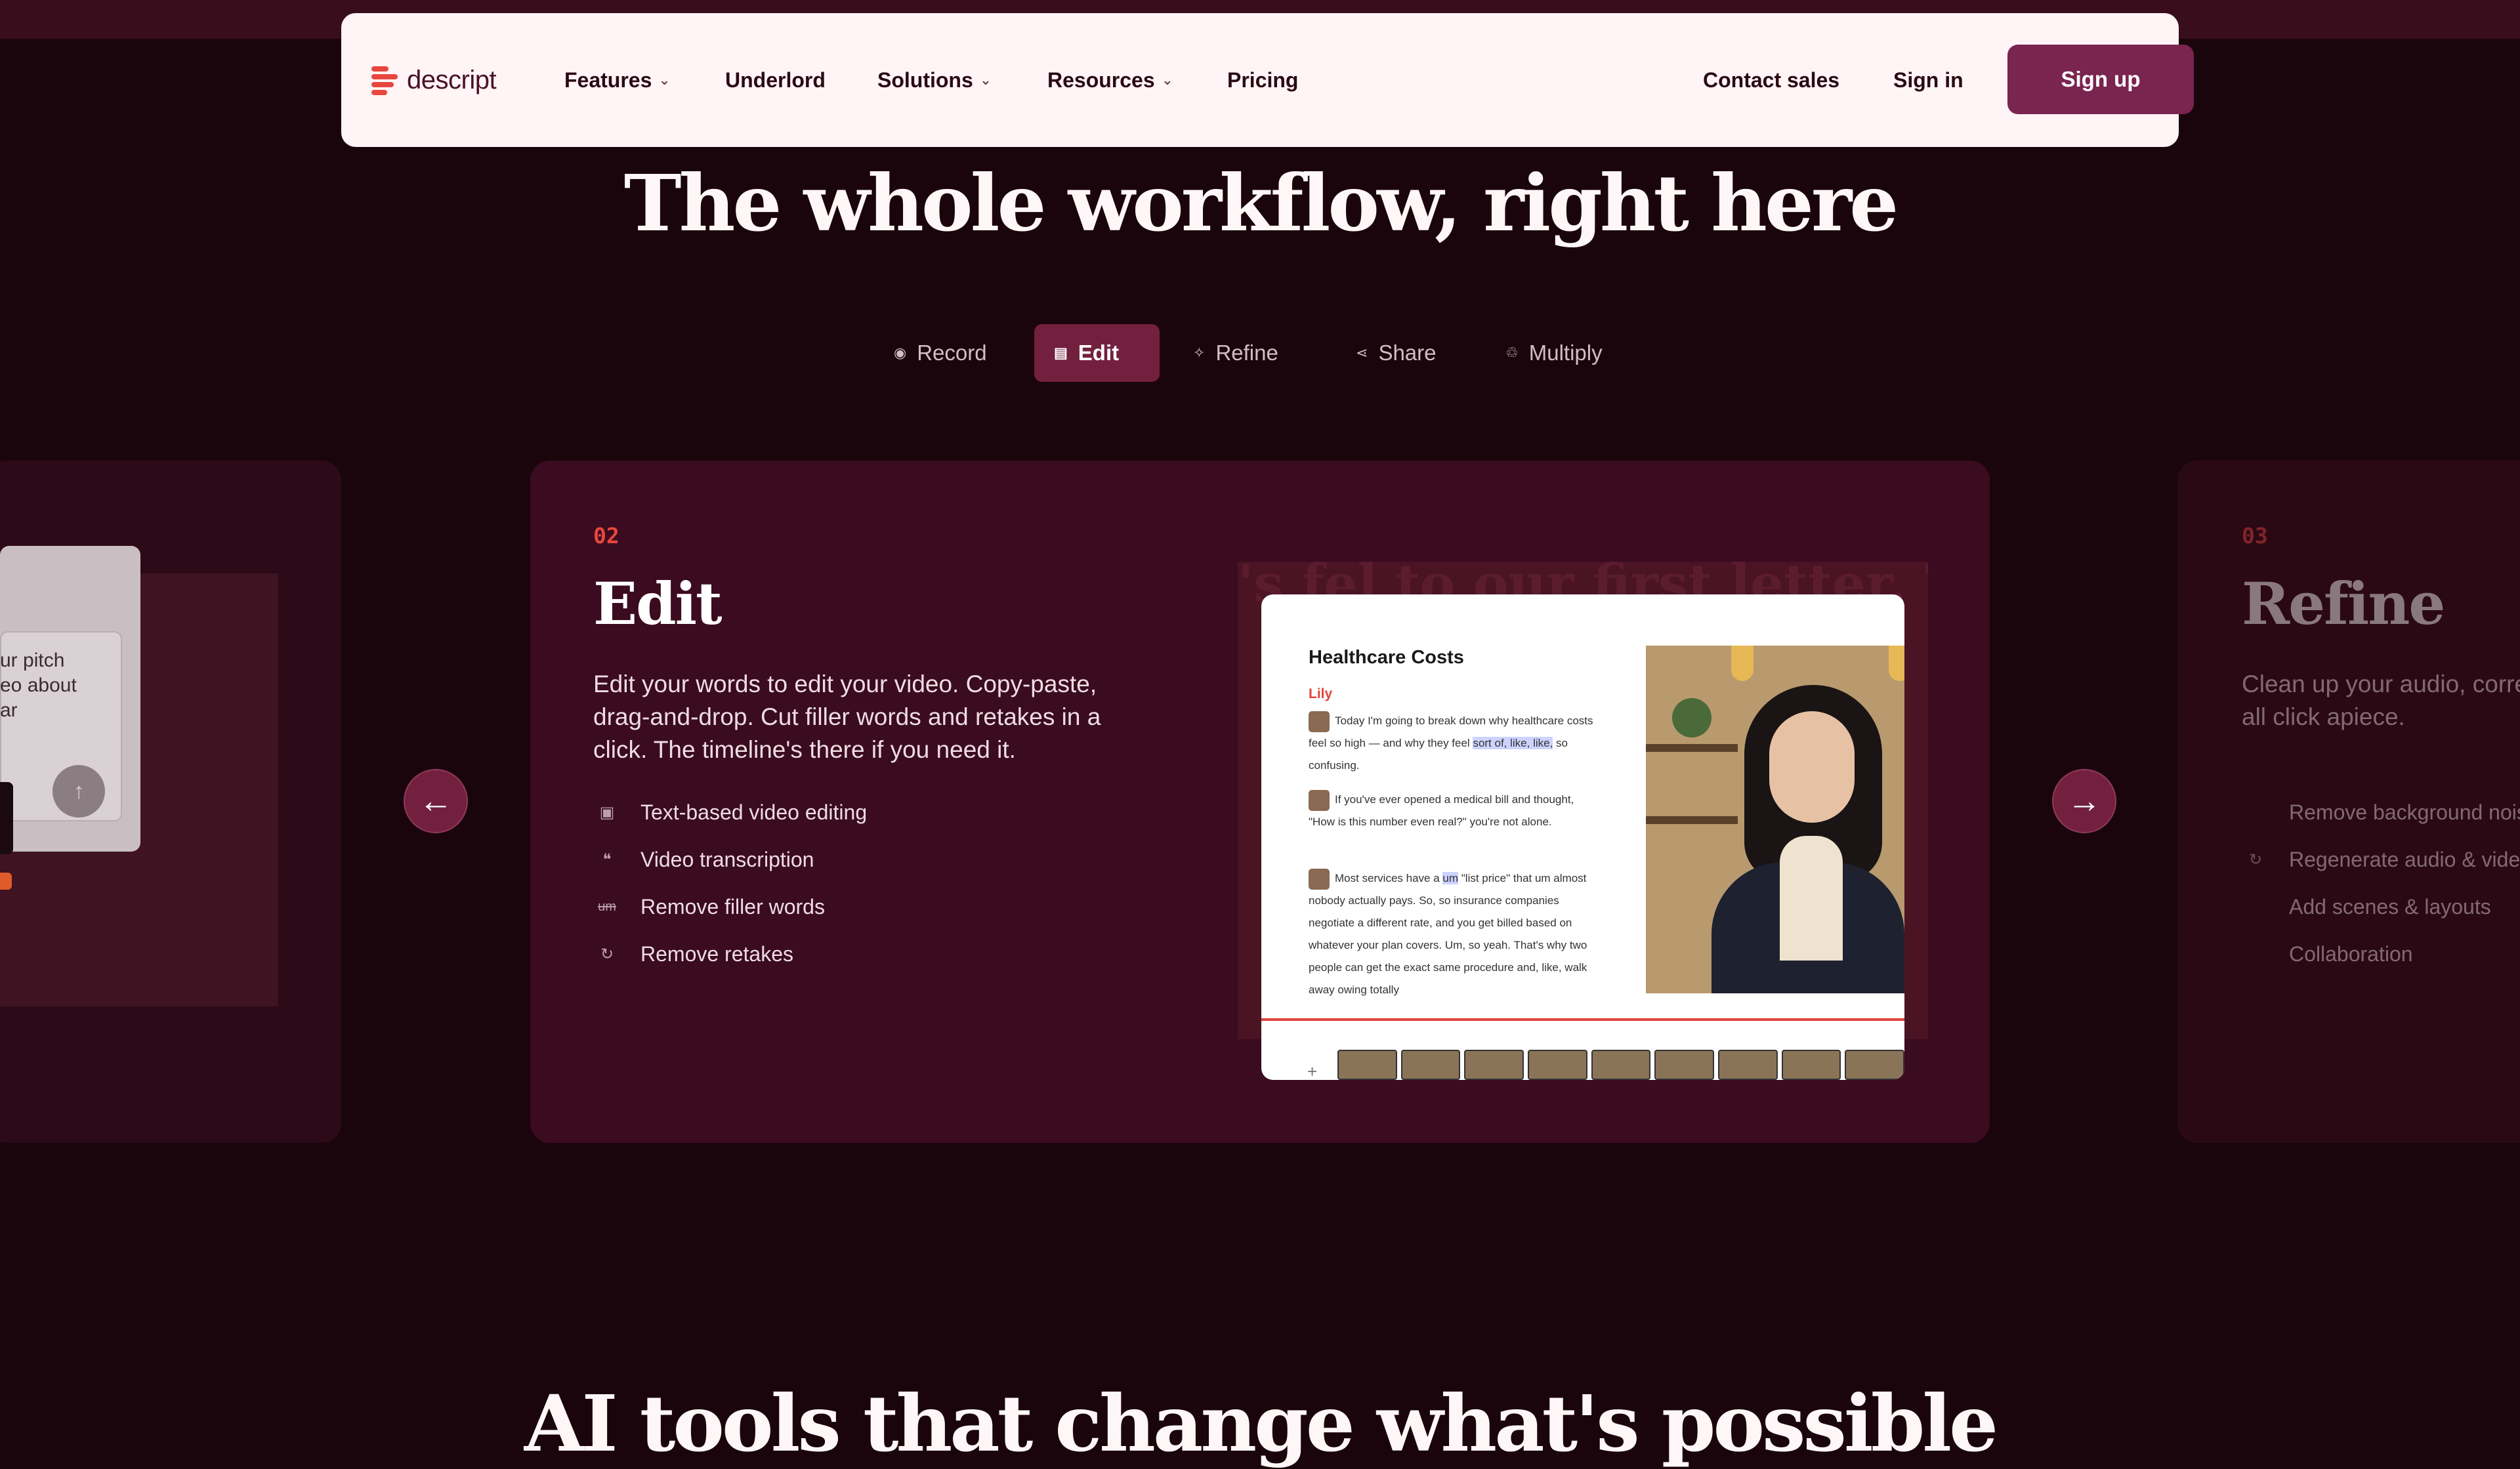 Image resolution: width=2520 pixels, height=1469 pixels. I want to click on regenerate-icon: ↻, so click(2255, 860).